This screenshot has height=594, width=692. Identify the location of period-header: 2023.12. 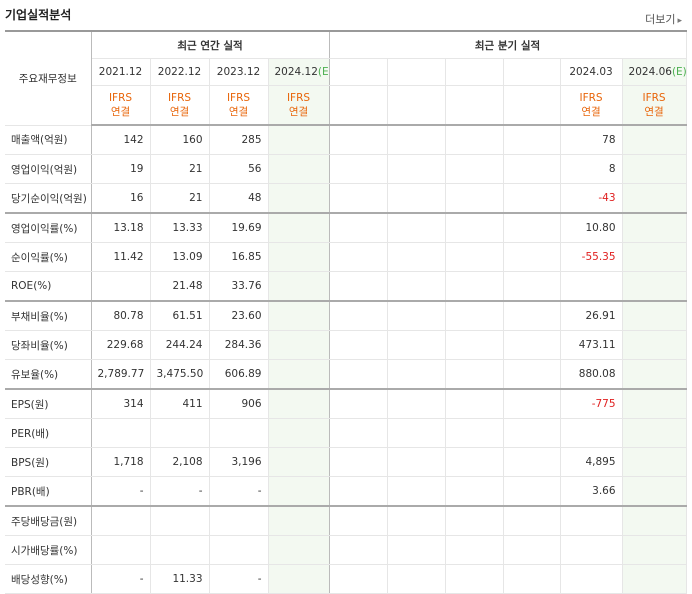
(239, 72).